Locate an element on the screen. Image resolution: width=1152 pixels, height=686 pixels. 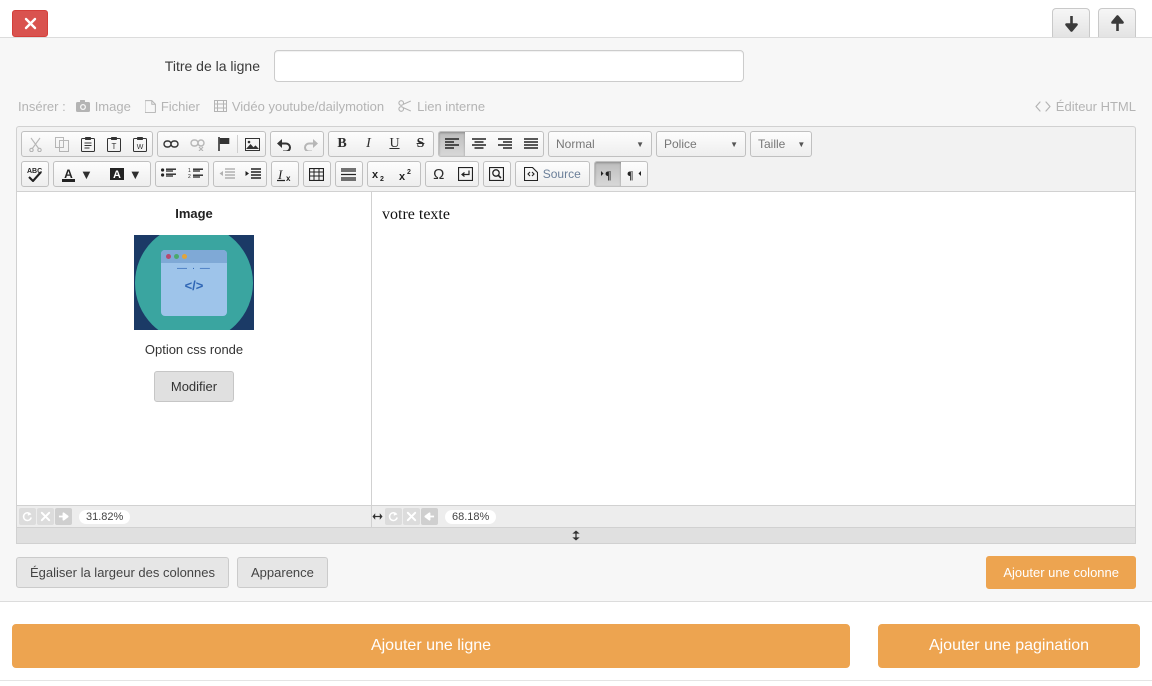
special-character-button: Ω is located at coordinates (439, 174).